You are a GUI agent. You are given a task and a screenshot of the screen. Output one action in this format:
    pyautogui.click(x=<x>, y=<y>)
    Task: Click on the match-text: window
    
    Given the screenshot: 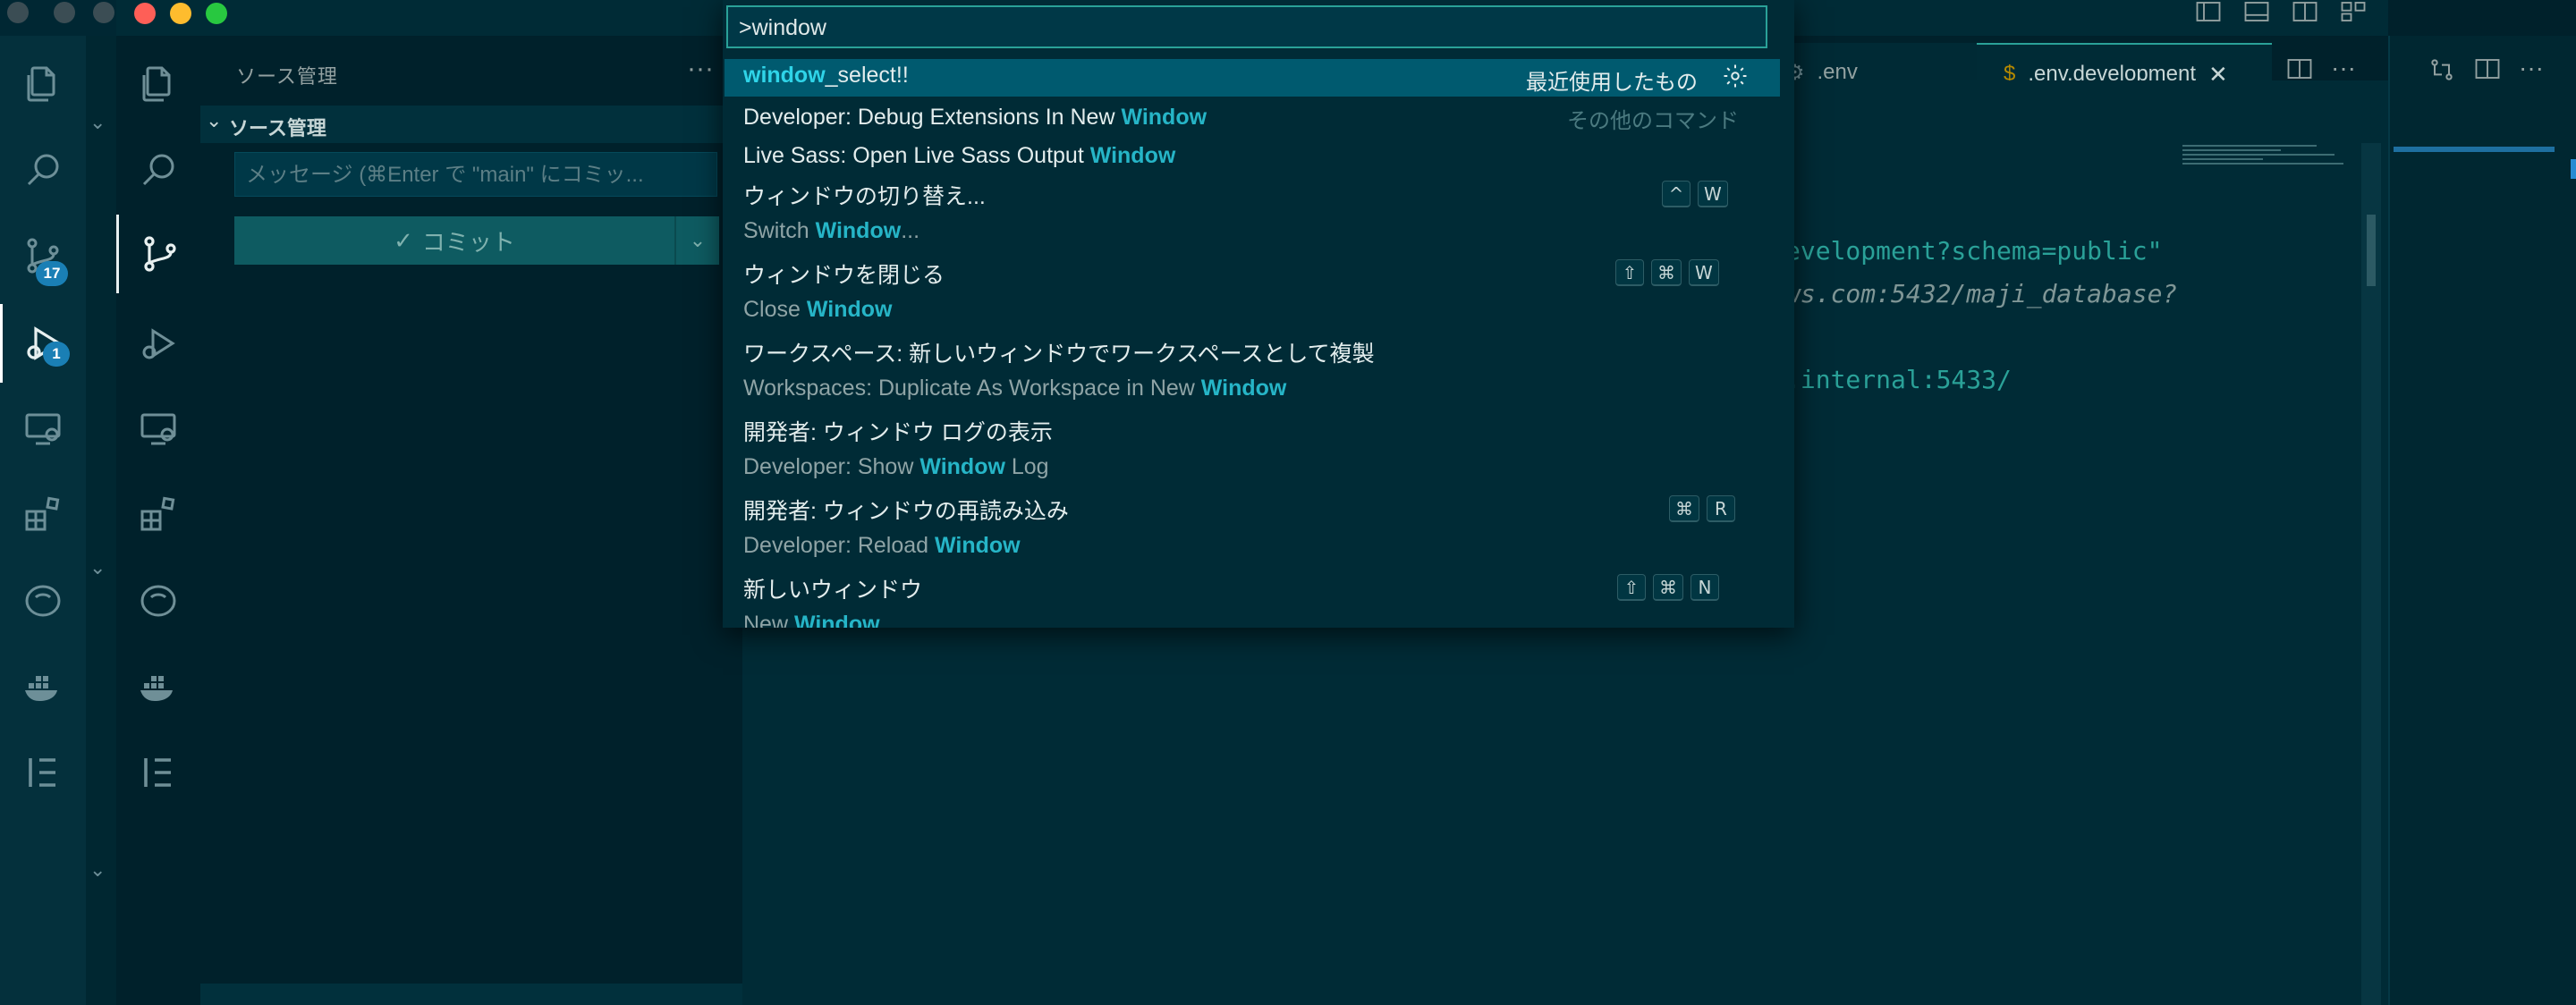 What is the action you would take?
    pyautogui.click(x=784, y=75)
    